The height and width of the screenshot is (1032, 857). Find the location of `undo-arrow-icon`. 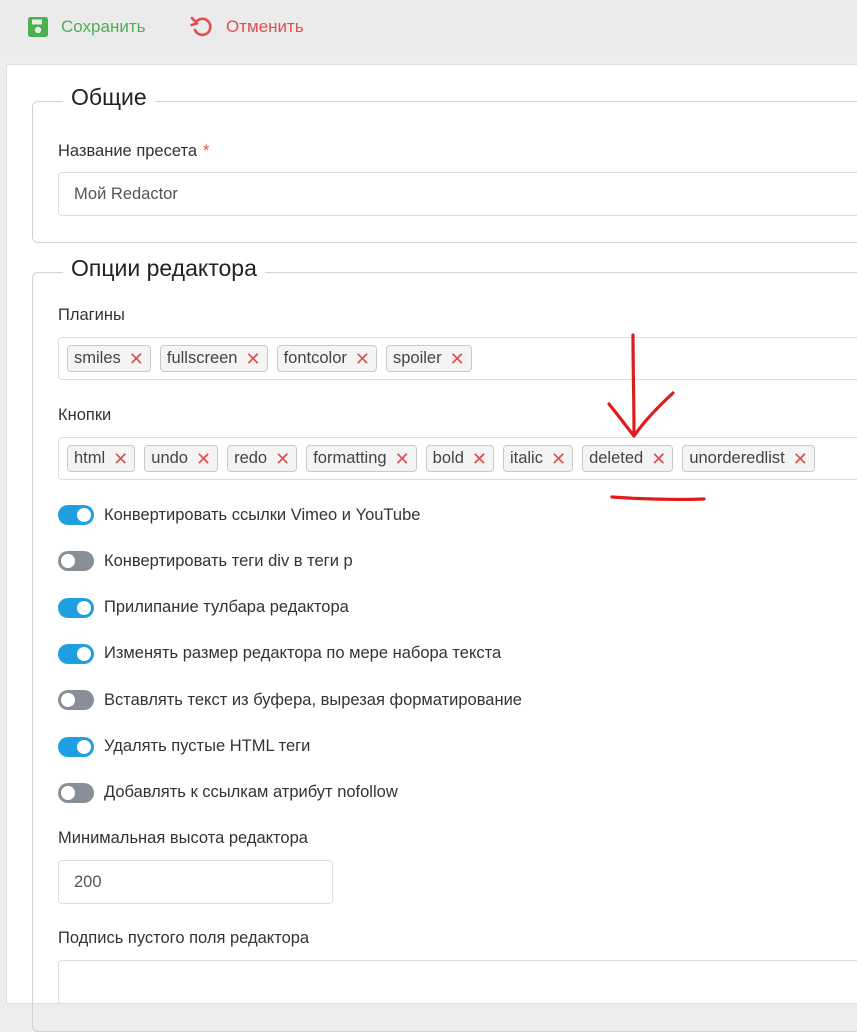

undo-arrow-icon is located at coordinates (202, 27).